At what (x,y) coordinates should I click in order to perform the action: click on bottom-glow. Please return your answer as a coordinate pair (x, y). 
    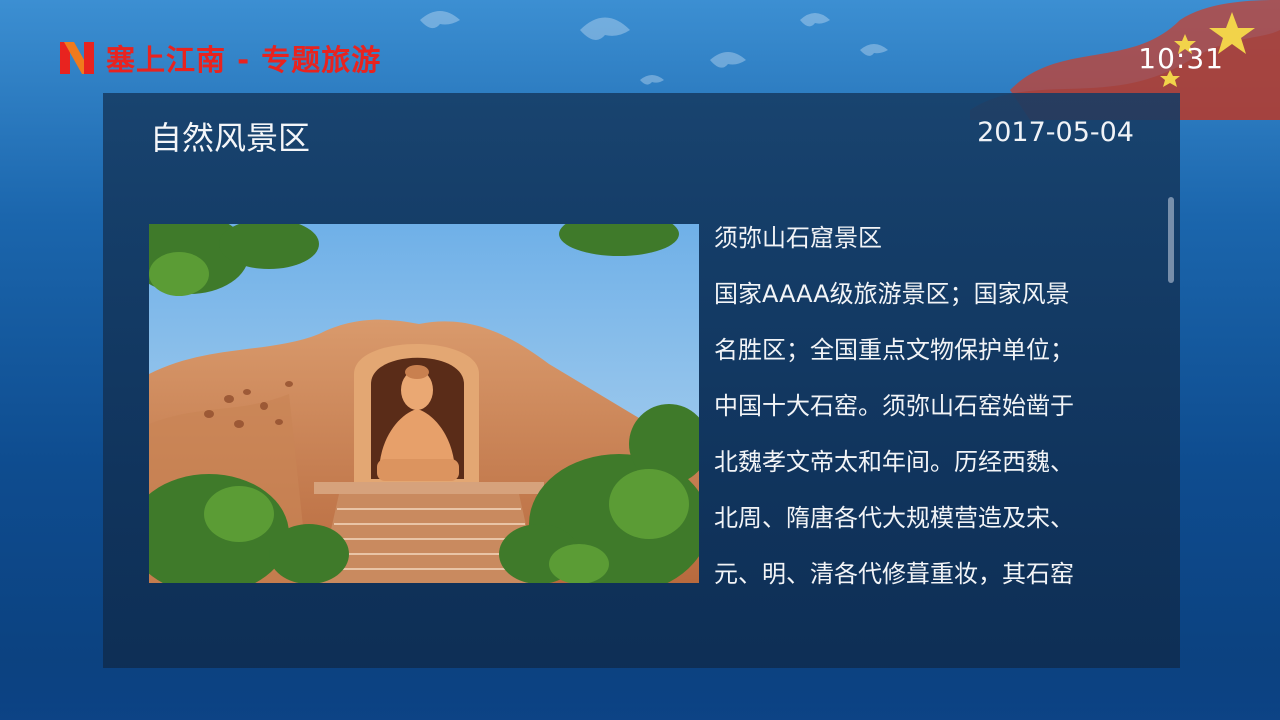
    Looking at the image, I should click on (640, 690).